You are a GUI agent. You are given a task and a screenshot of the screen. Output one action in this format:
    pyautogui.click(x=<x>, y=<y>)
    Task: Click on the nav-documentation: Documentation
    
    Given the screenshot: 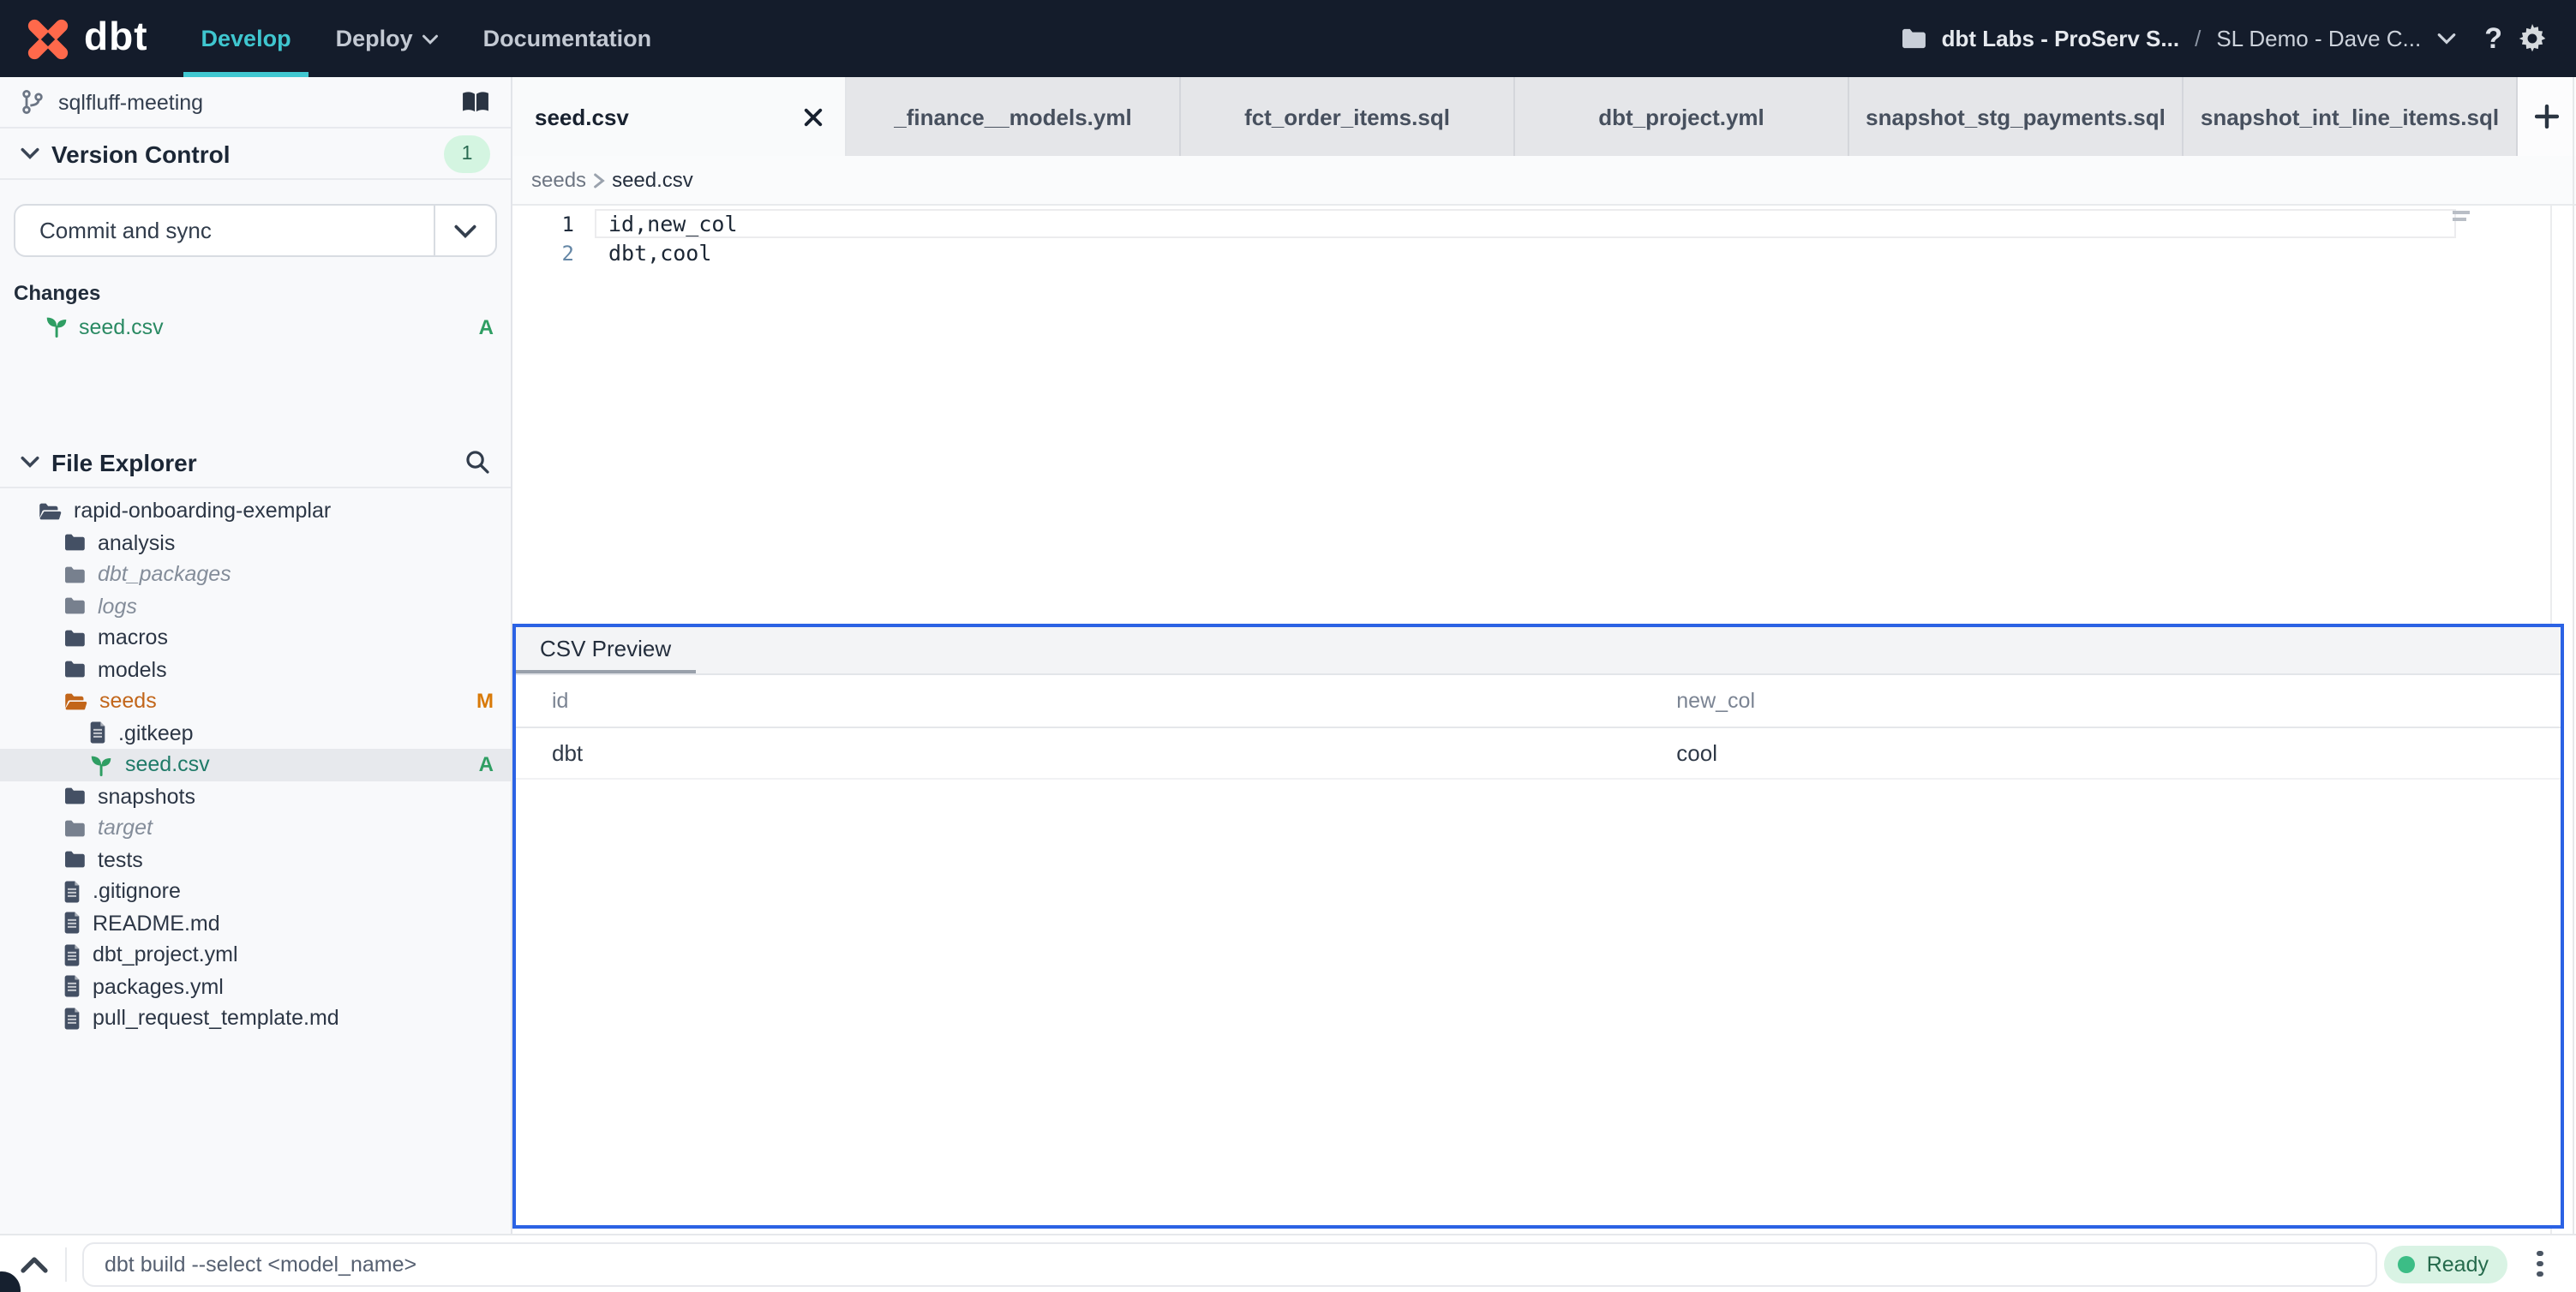 What is the action you would take?
    pyautogui.click(x=567, y=38)
    